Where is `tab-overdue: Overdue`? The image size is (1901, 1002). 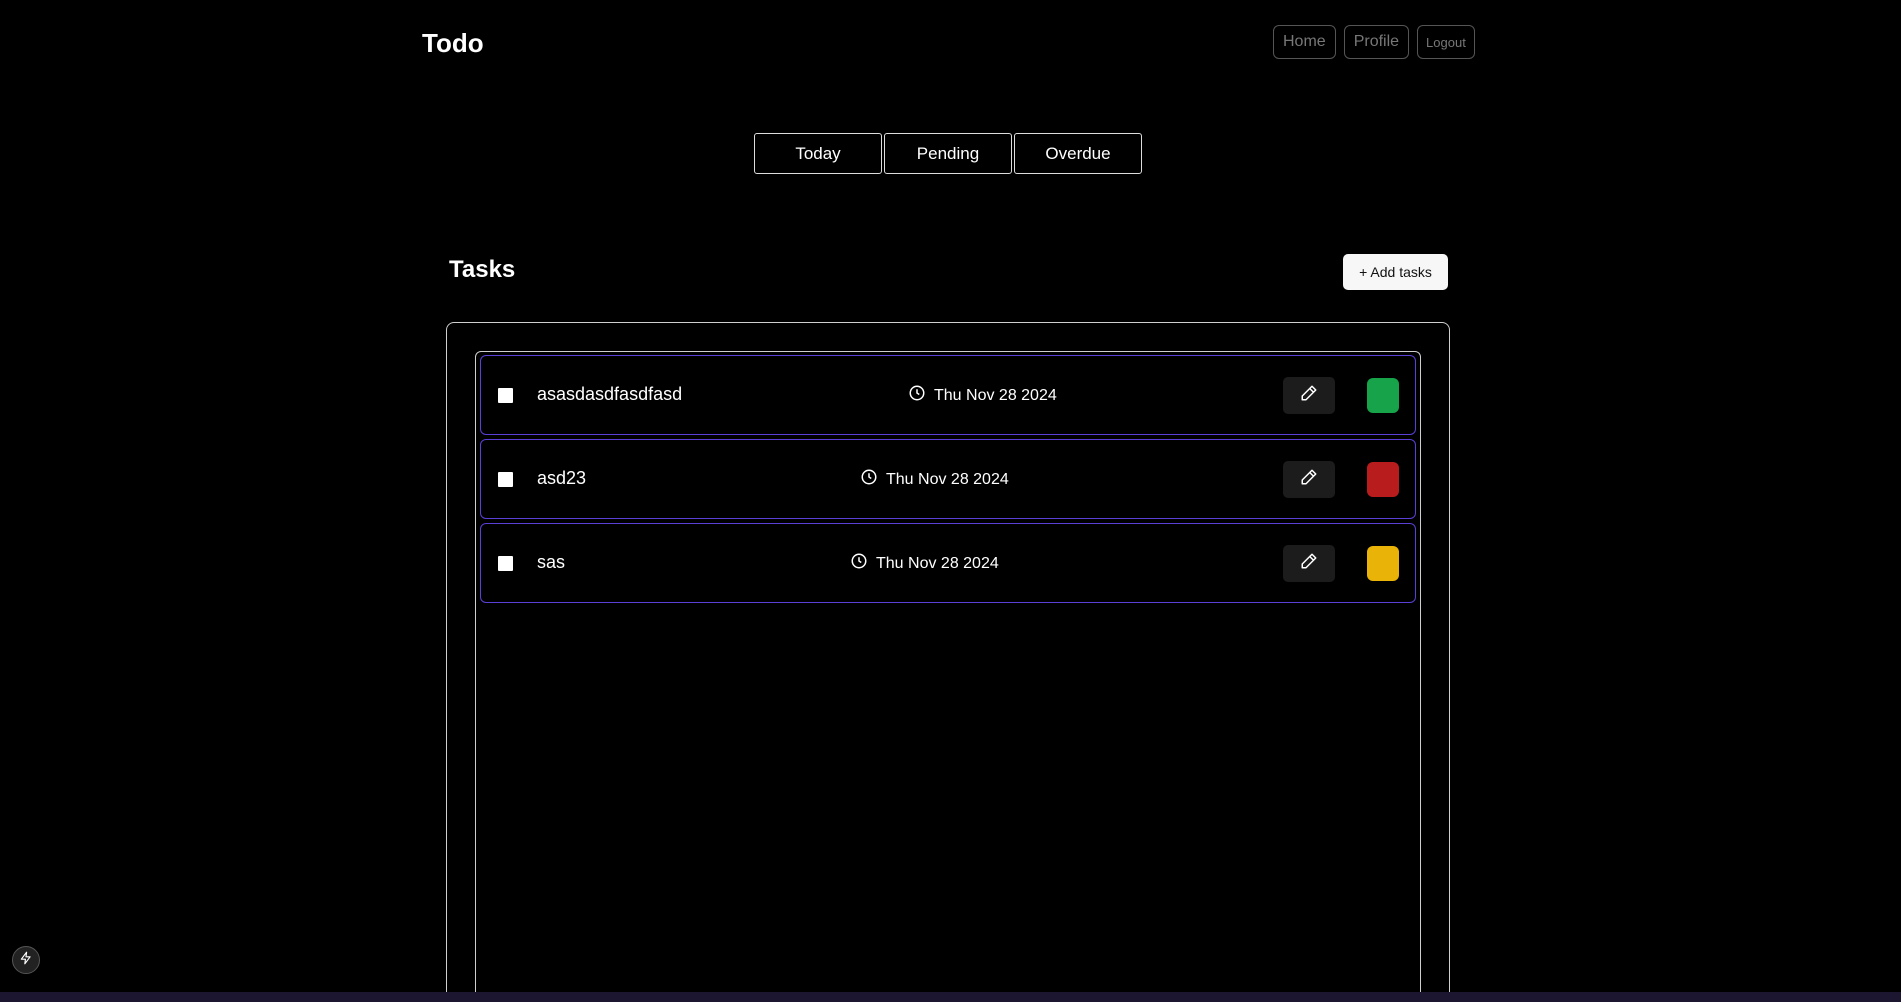 tab-overdue: Overdue is located at coordinates (1078, 153).